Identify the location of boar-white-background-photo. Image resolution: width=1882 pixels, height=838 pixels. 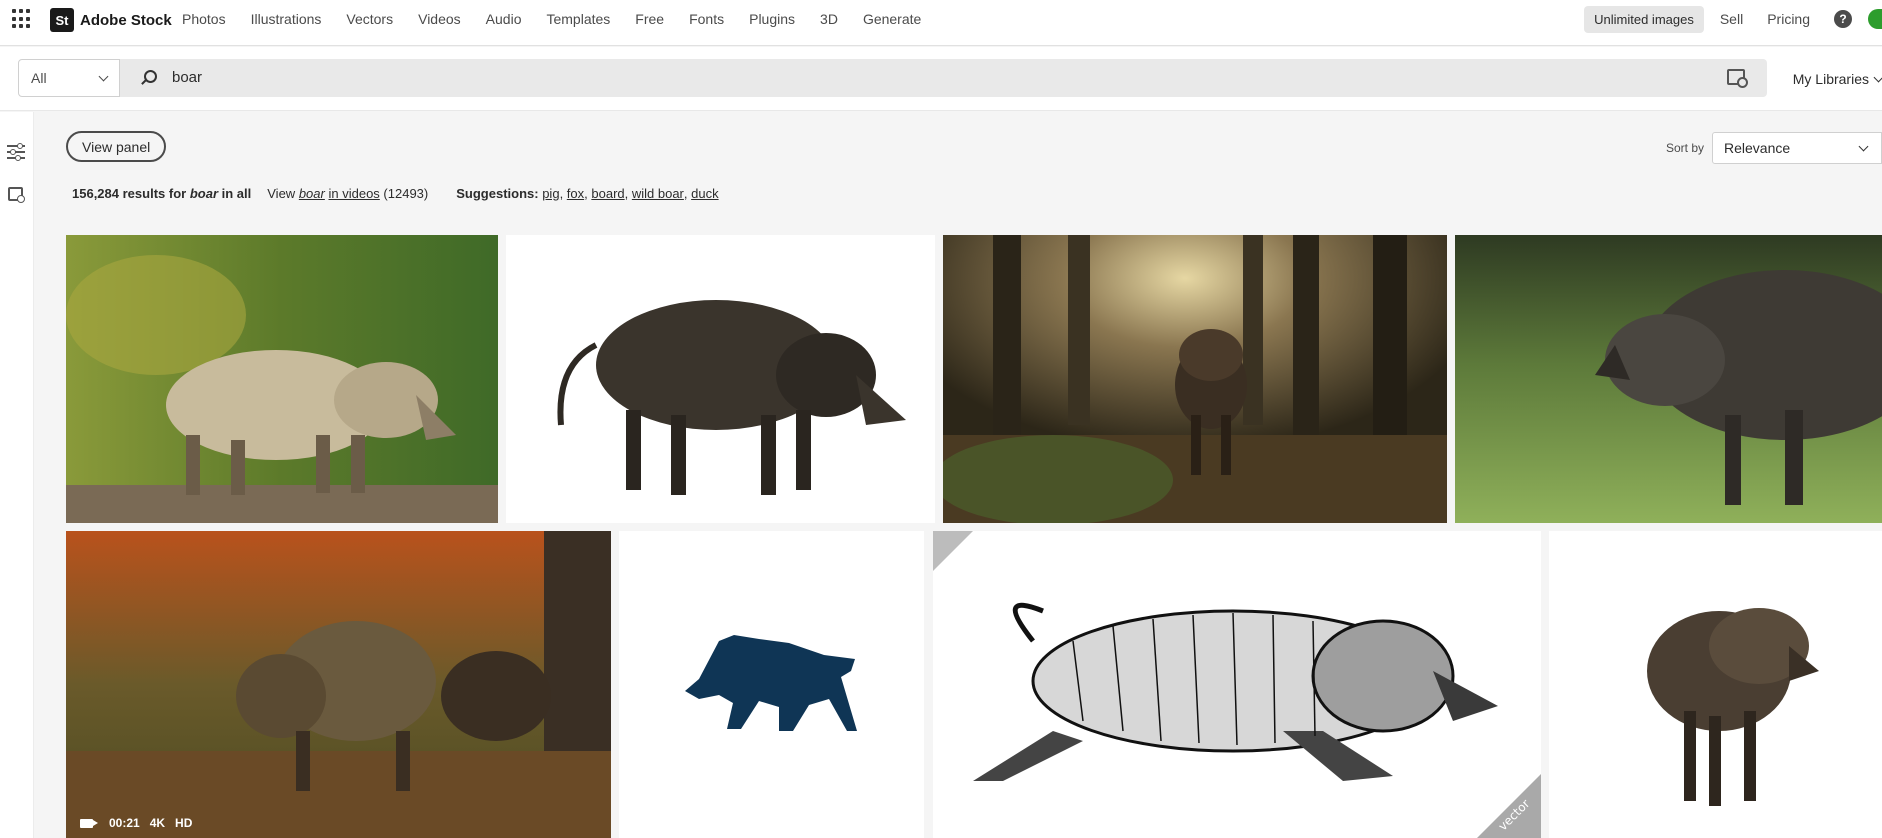
(720, 379).